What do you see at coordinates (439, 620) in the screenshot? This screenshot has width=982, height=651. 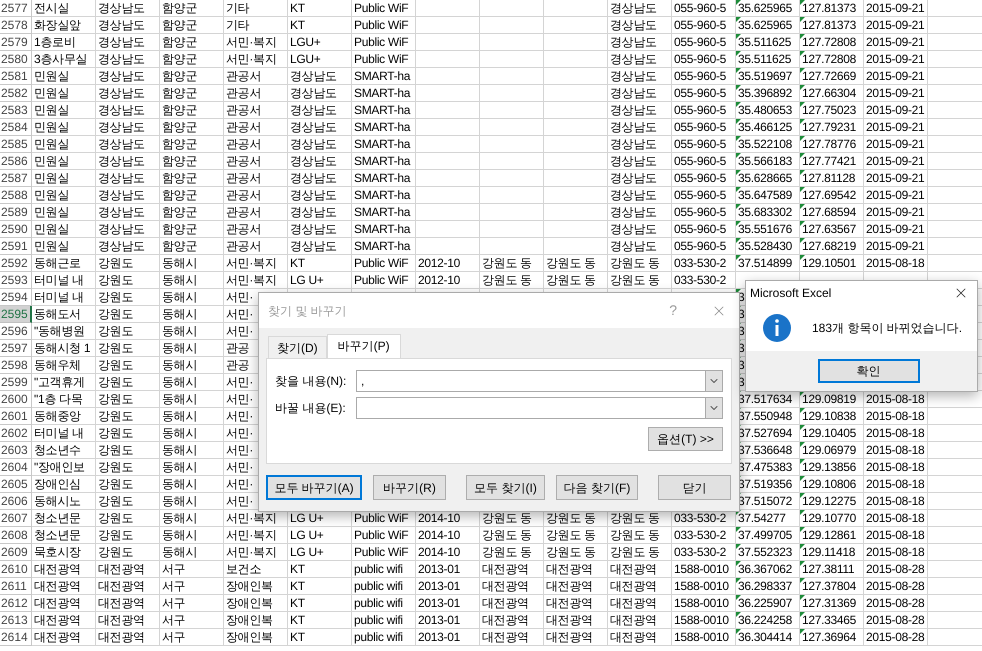 I see `table-cell: 2013-01` at bounding box center [439, 620].